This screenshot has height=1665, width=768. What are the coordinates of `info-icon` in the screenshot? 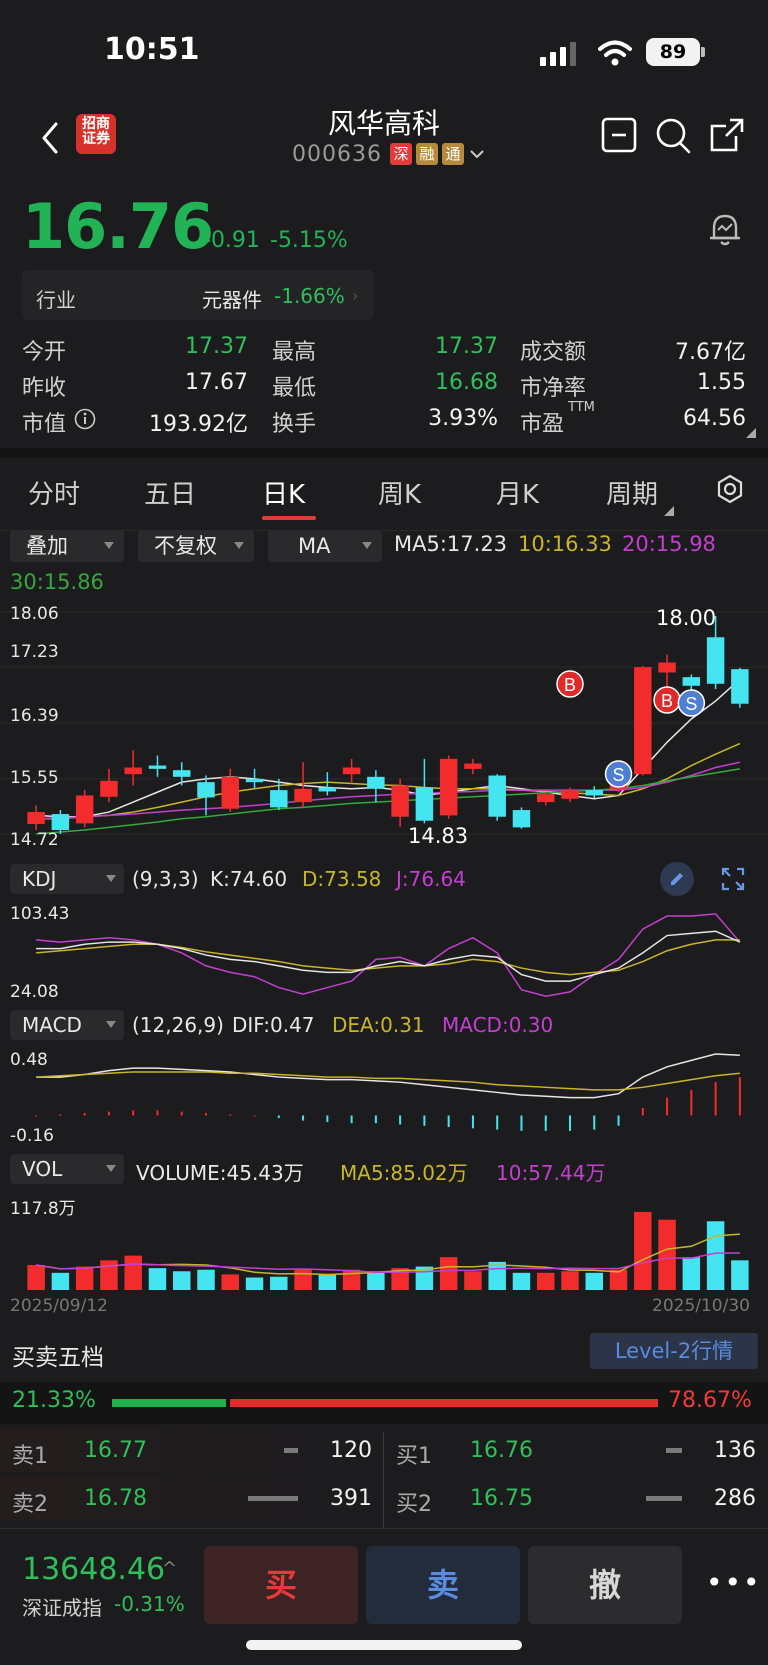 It's located at (85, 419).